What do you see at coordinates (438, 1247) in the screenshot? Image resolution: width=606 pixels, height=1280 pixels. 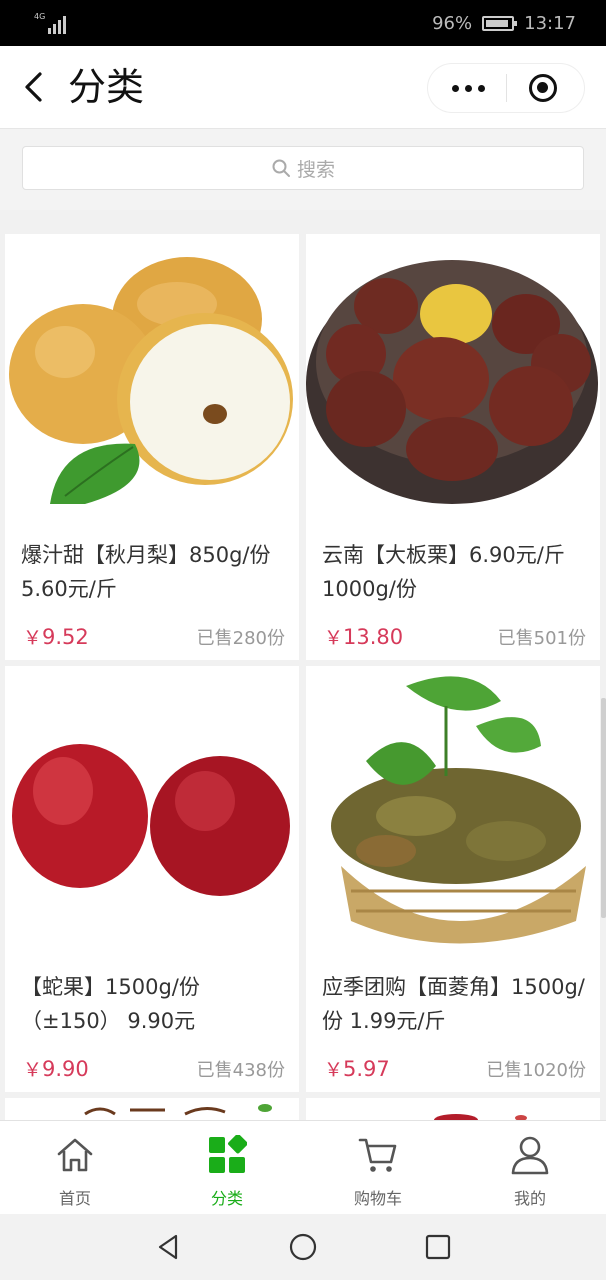 I see `system-recents-icon` at bounding box center [438, 1247].